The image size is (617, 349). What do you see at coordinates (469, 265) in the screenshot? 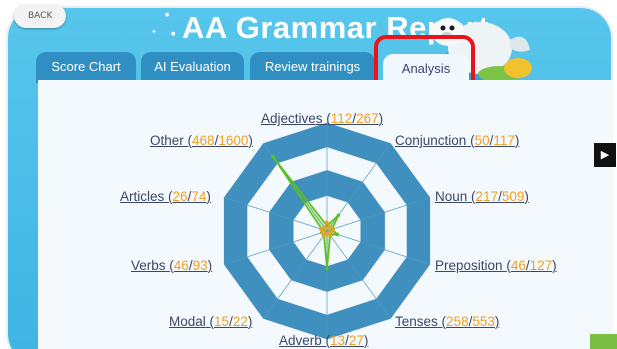
I see `axis-name: Preposition` at bounding box center [469, 265].